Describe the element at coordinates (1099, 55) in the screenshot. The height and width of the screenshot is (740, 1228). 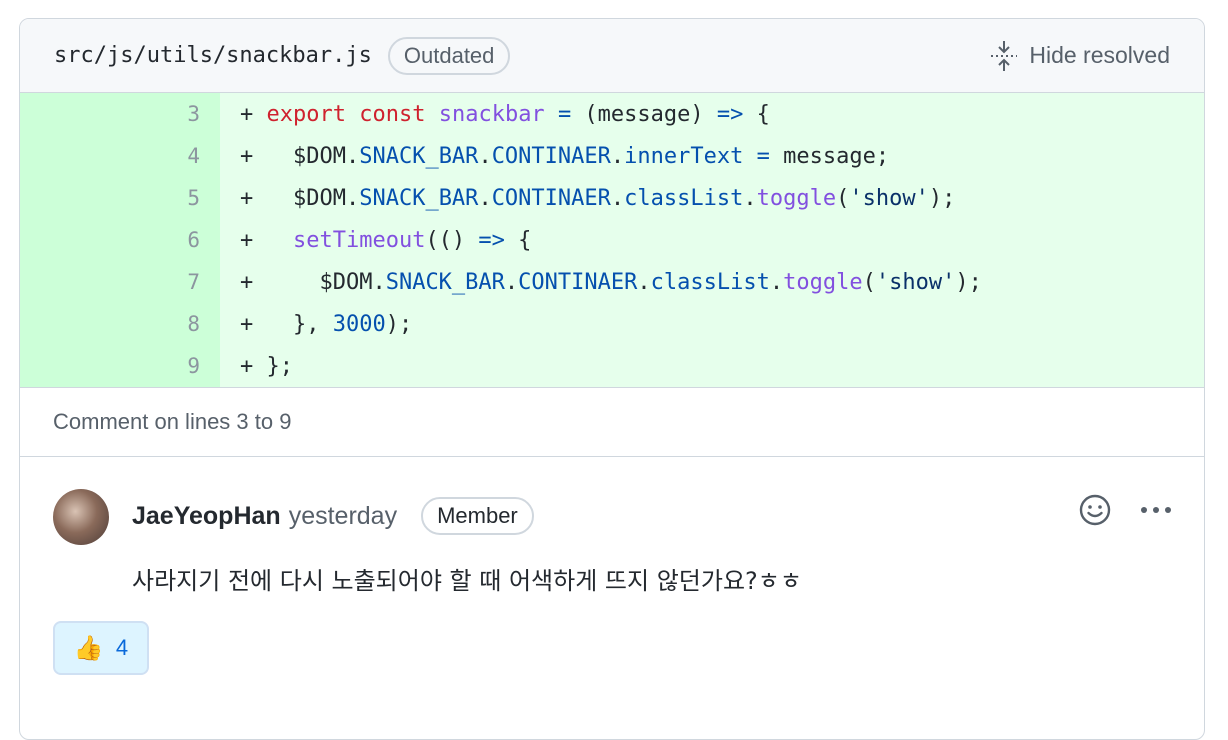
I see `hide-resolved-label: Hide resolved` at that location.